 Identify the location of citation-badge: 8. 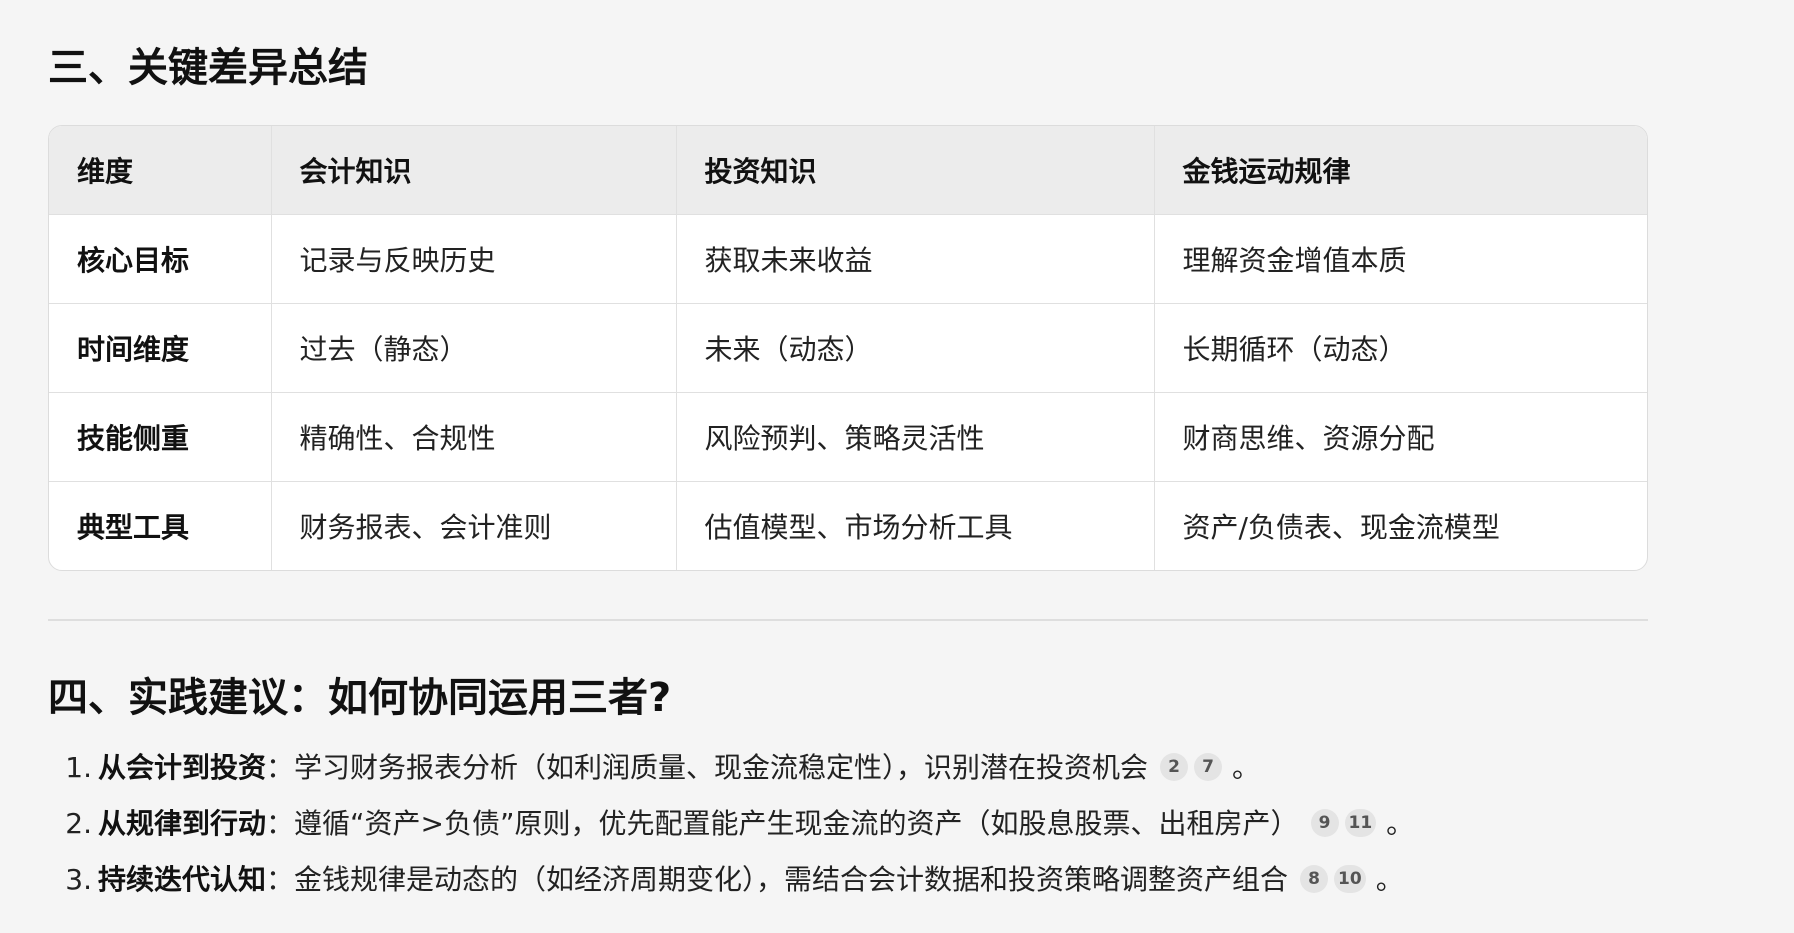
(1314, 879).